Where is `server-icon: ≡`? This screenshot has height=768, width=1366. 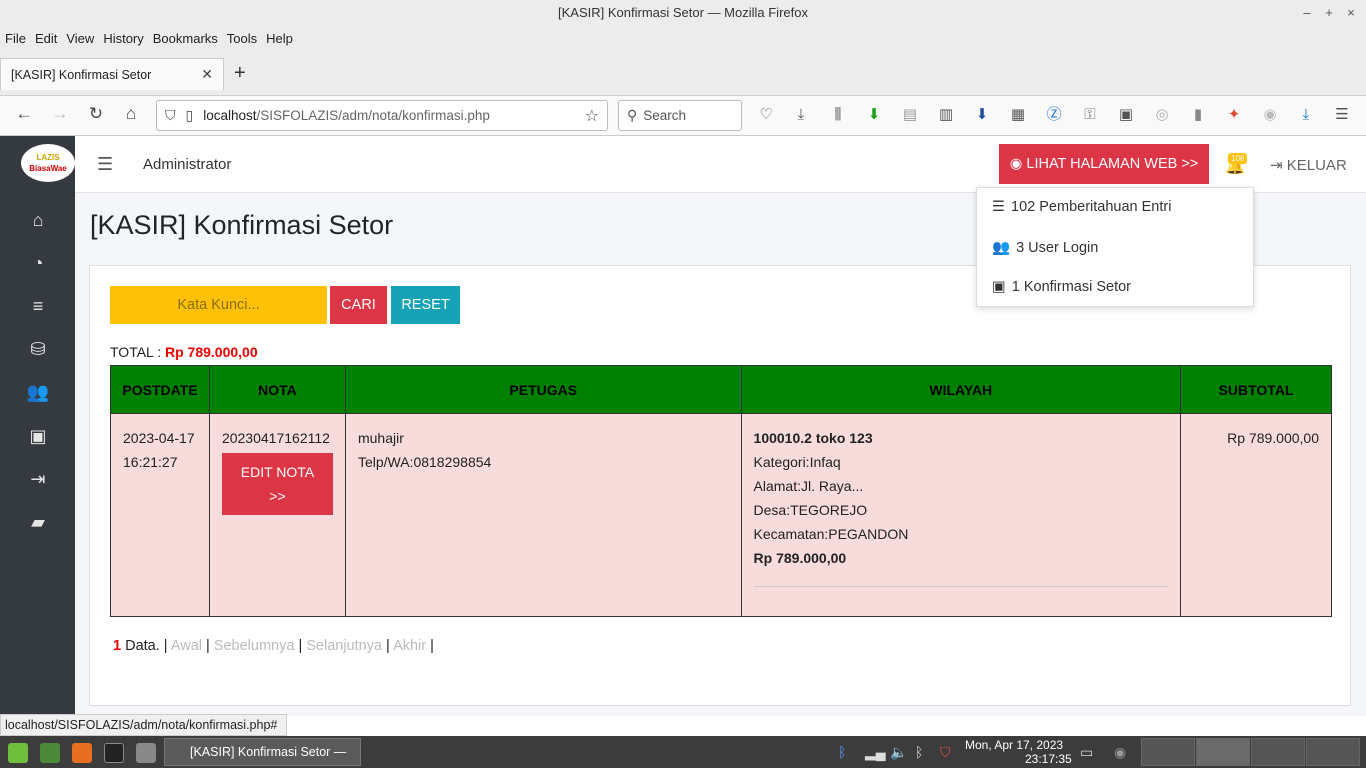
server-icon: ≡ is located at coordinates (38, 306).